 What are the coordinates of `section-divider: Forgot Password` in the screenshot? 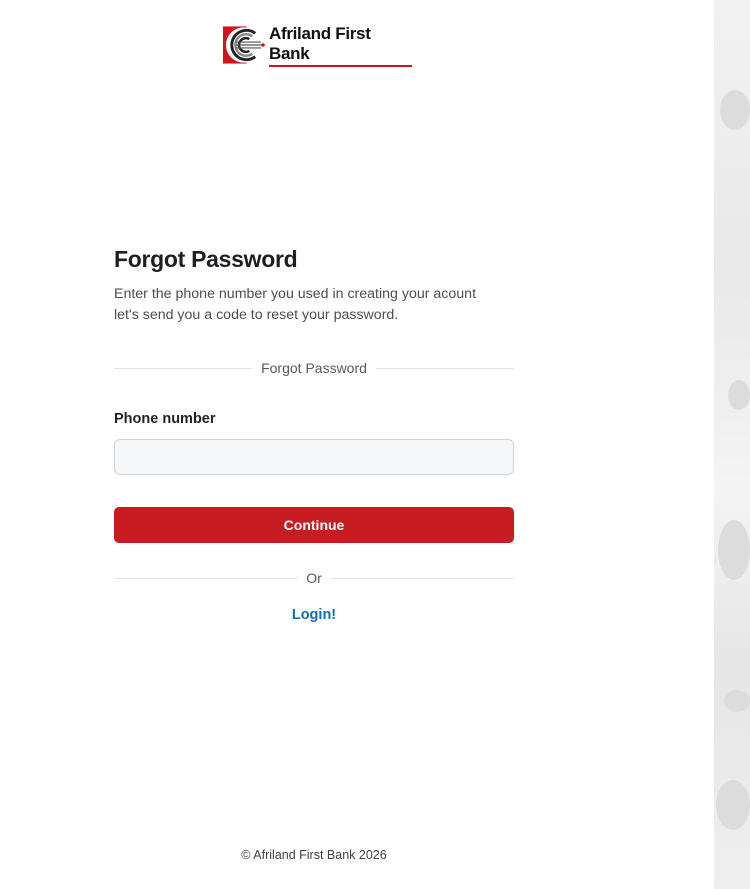 It's located at (314, 368).